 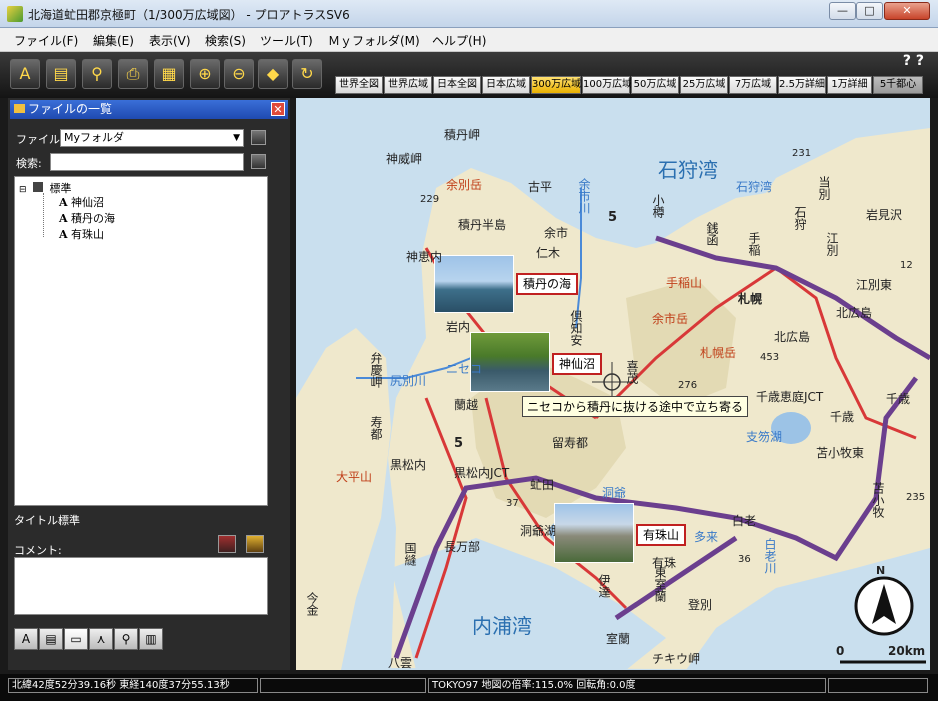 What do you see at coordinates (802, 85) in the screenshot?
I see `tab-scale-25k: 2.5万詳細` at bounding box center [802, 85].